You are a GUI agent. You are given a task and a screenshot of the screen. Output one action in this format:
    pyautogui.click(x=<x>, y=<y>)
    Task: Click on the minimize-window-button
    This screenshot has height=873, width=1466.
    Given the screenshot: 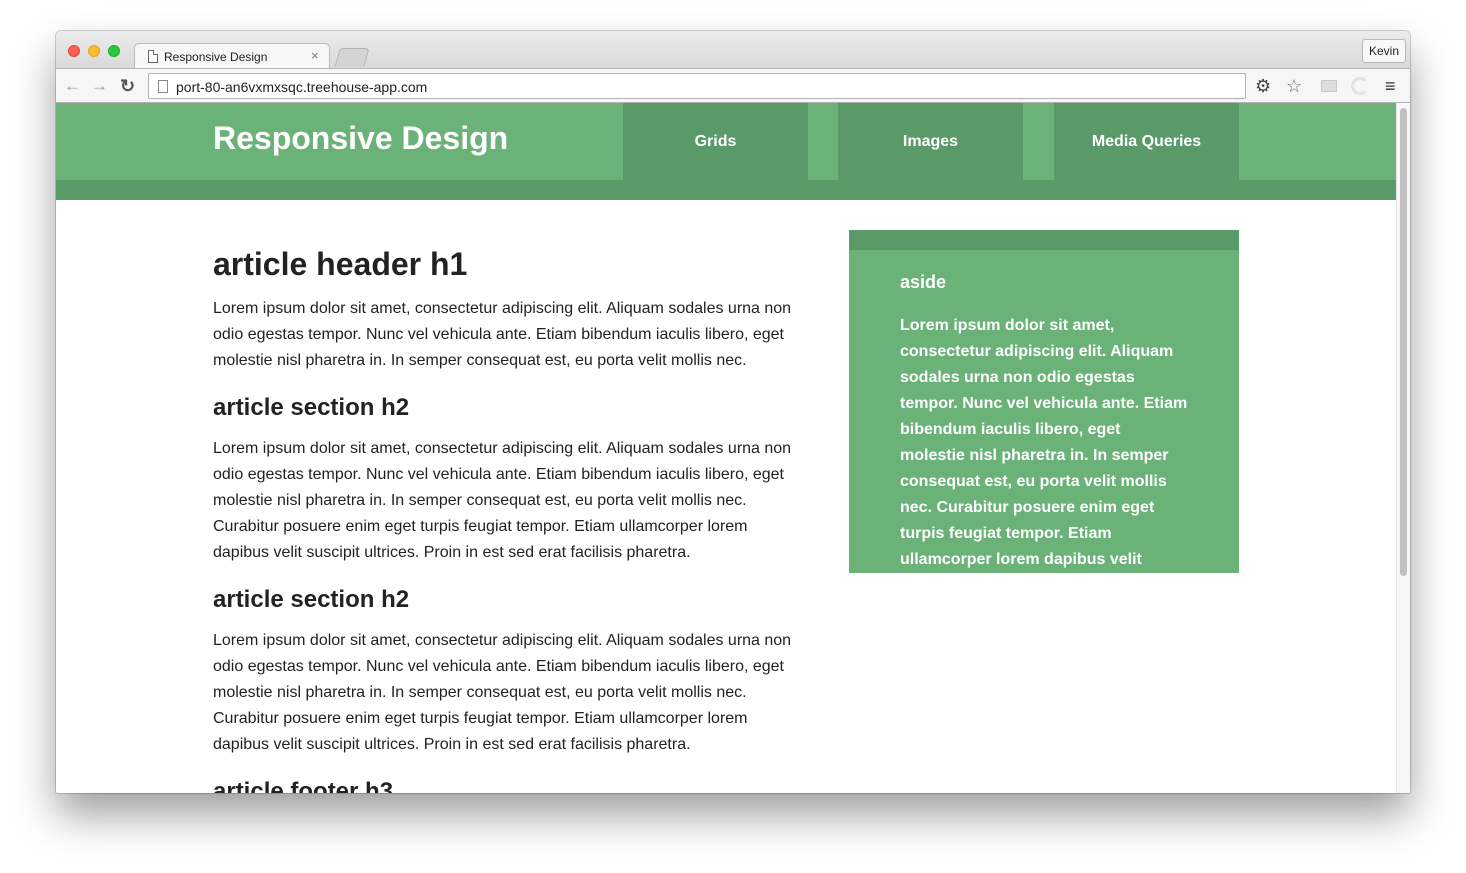 What is the action you would take?
    pyautogui.click(x=94, y=51)
    